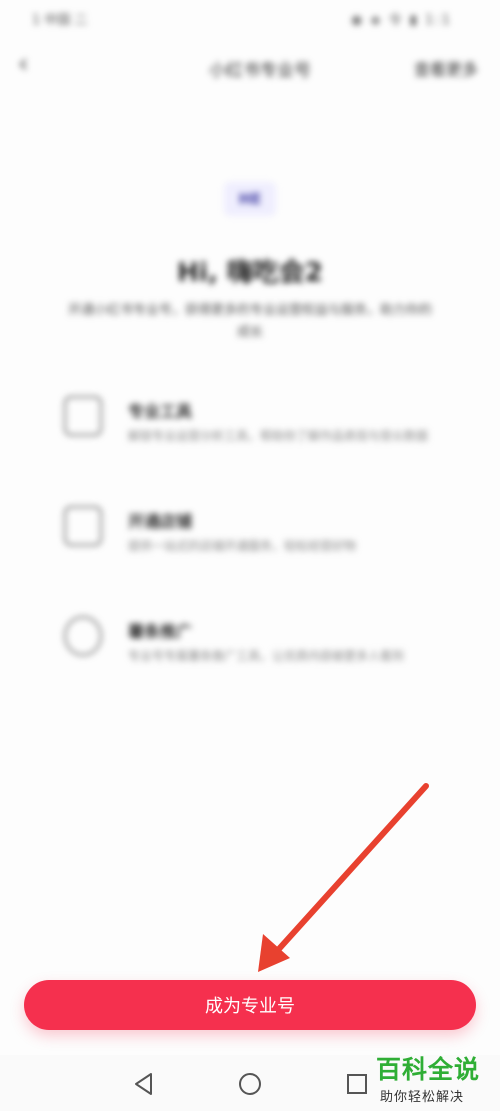  I want to click on intro-text: 开通小红书专业号，获得更多的专业运营权益与服务，助力你的成长, so click(249, 321).